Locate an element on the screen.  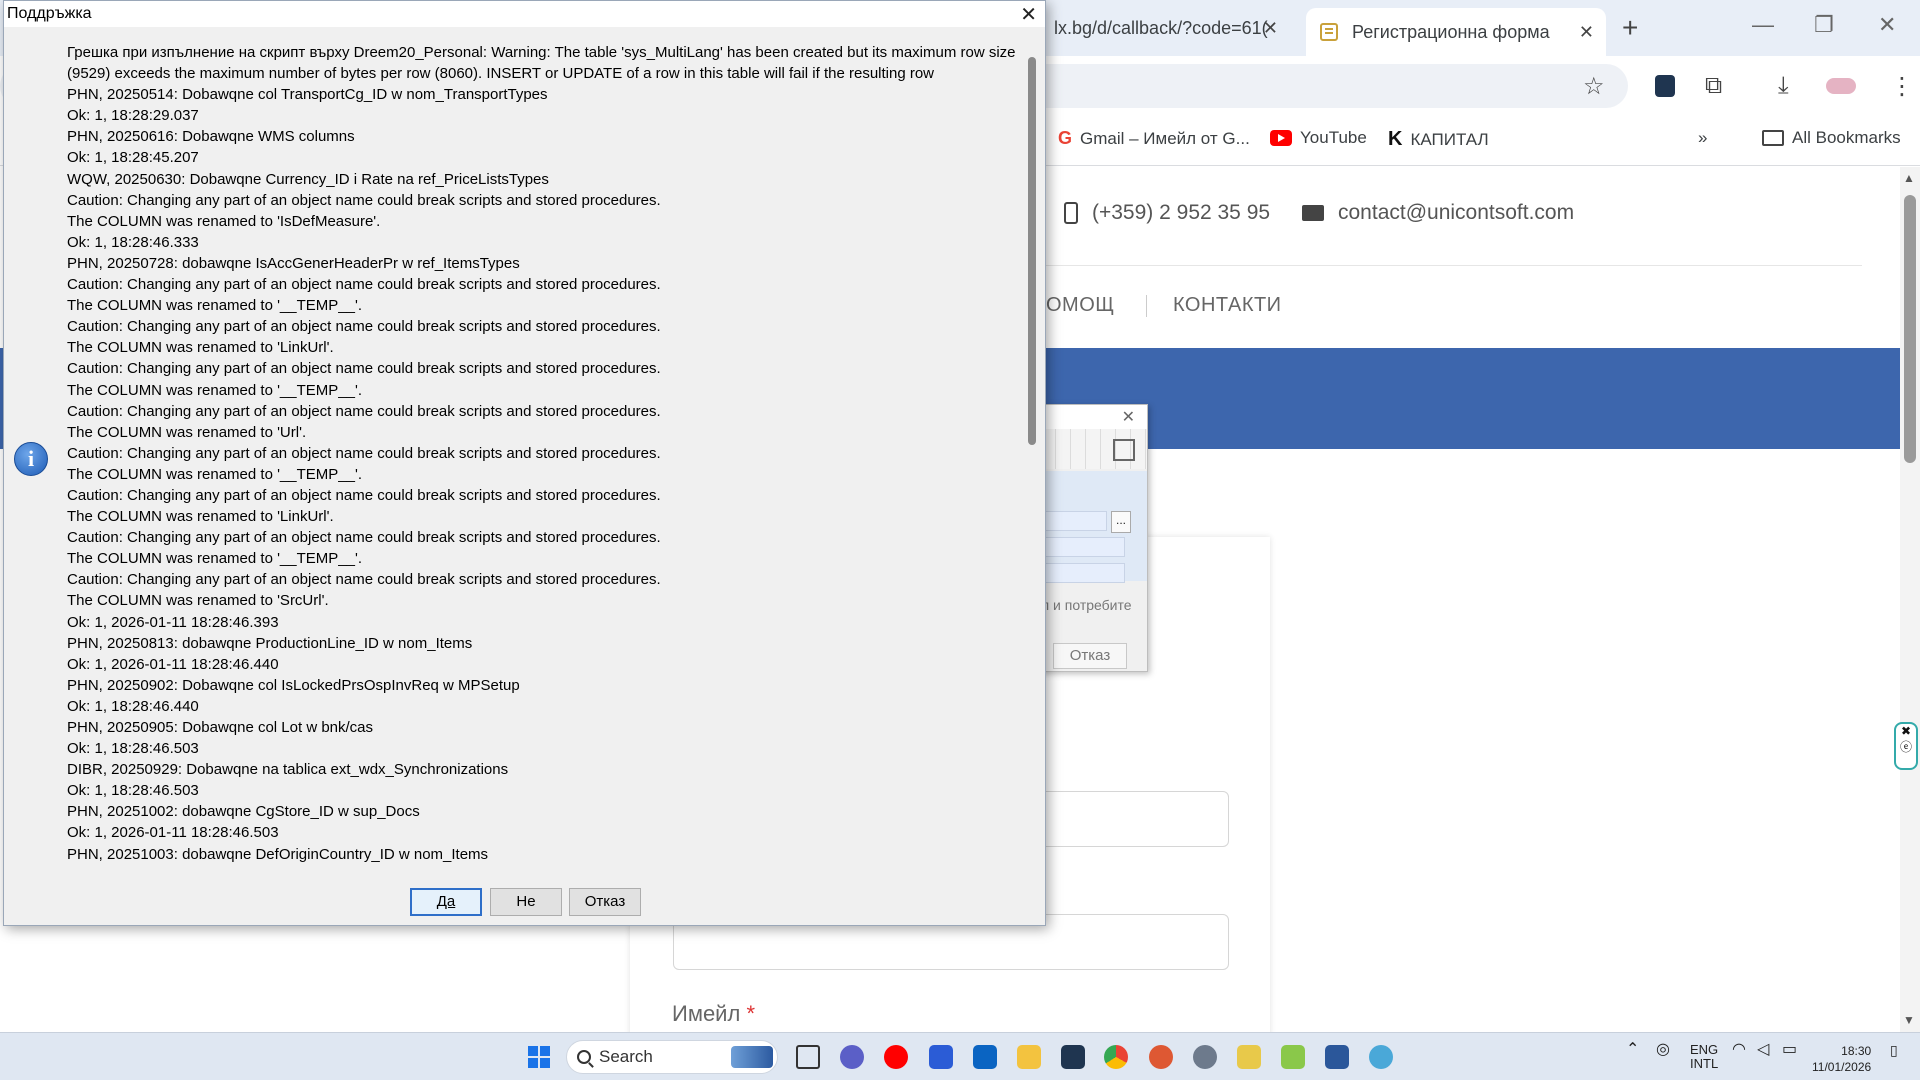
search-highlight-icon is located at coordinates (752, 1057).